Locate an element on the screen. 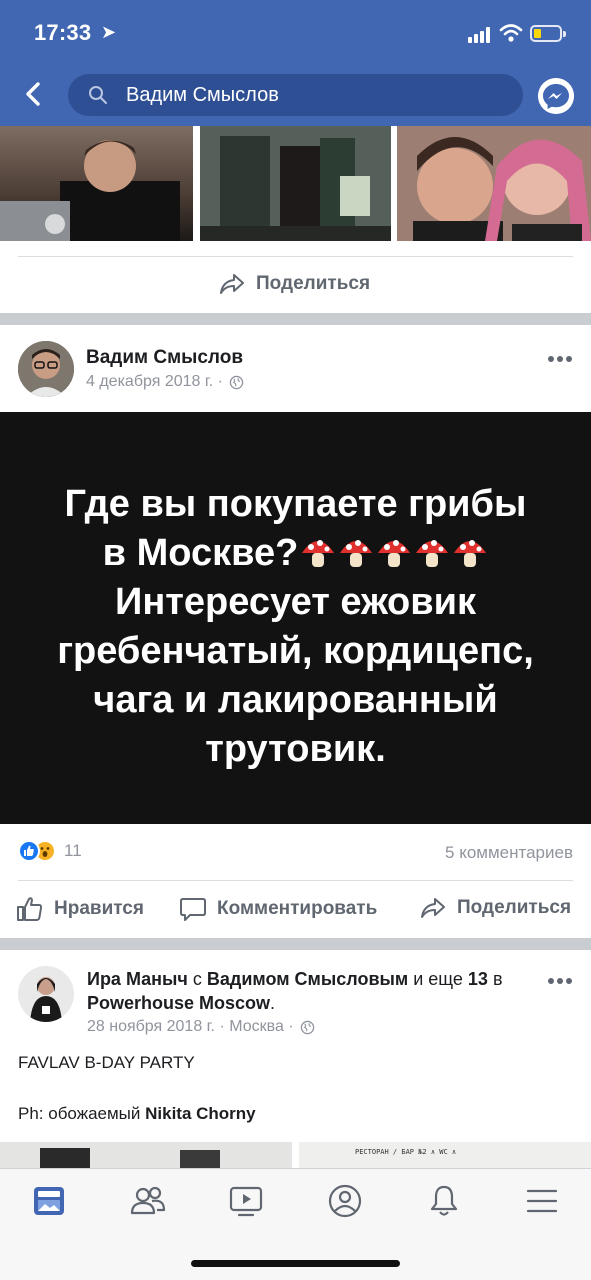 This screenshot has width=591, height=1280. tab-news-feed is located at coordinates (49, 1201).